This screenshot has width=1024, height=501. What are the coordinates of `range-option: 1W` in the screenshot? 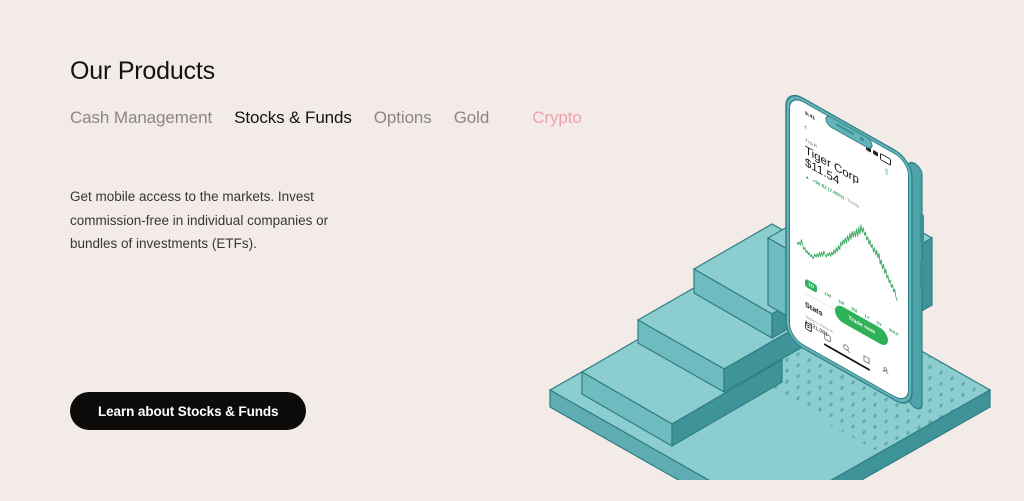 It's located at (827, 295).